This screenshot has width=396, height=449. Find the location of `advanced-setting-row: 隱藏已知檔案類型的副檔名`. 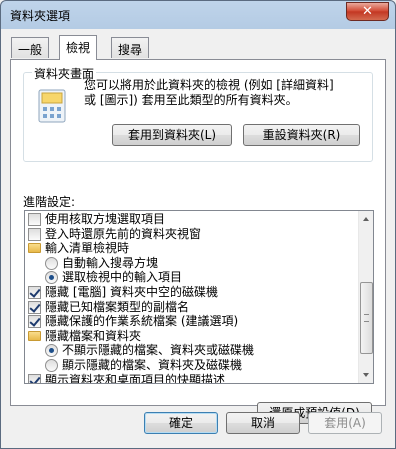

advanced-setting-row: 隱藏已知檔案類型的副檔名 is located at coordinates (191, 307).